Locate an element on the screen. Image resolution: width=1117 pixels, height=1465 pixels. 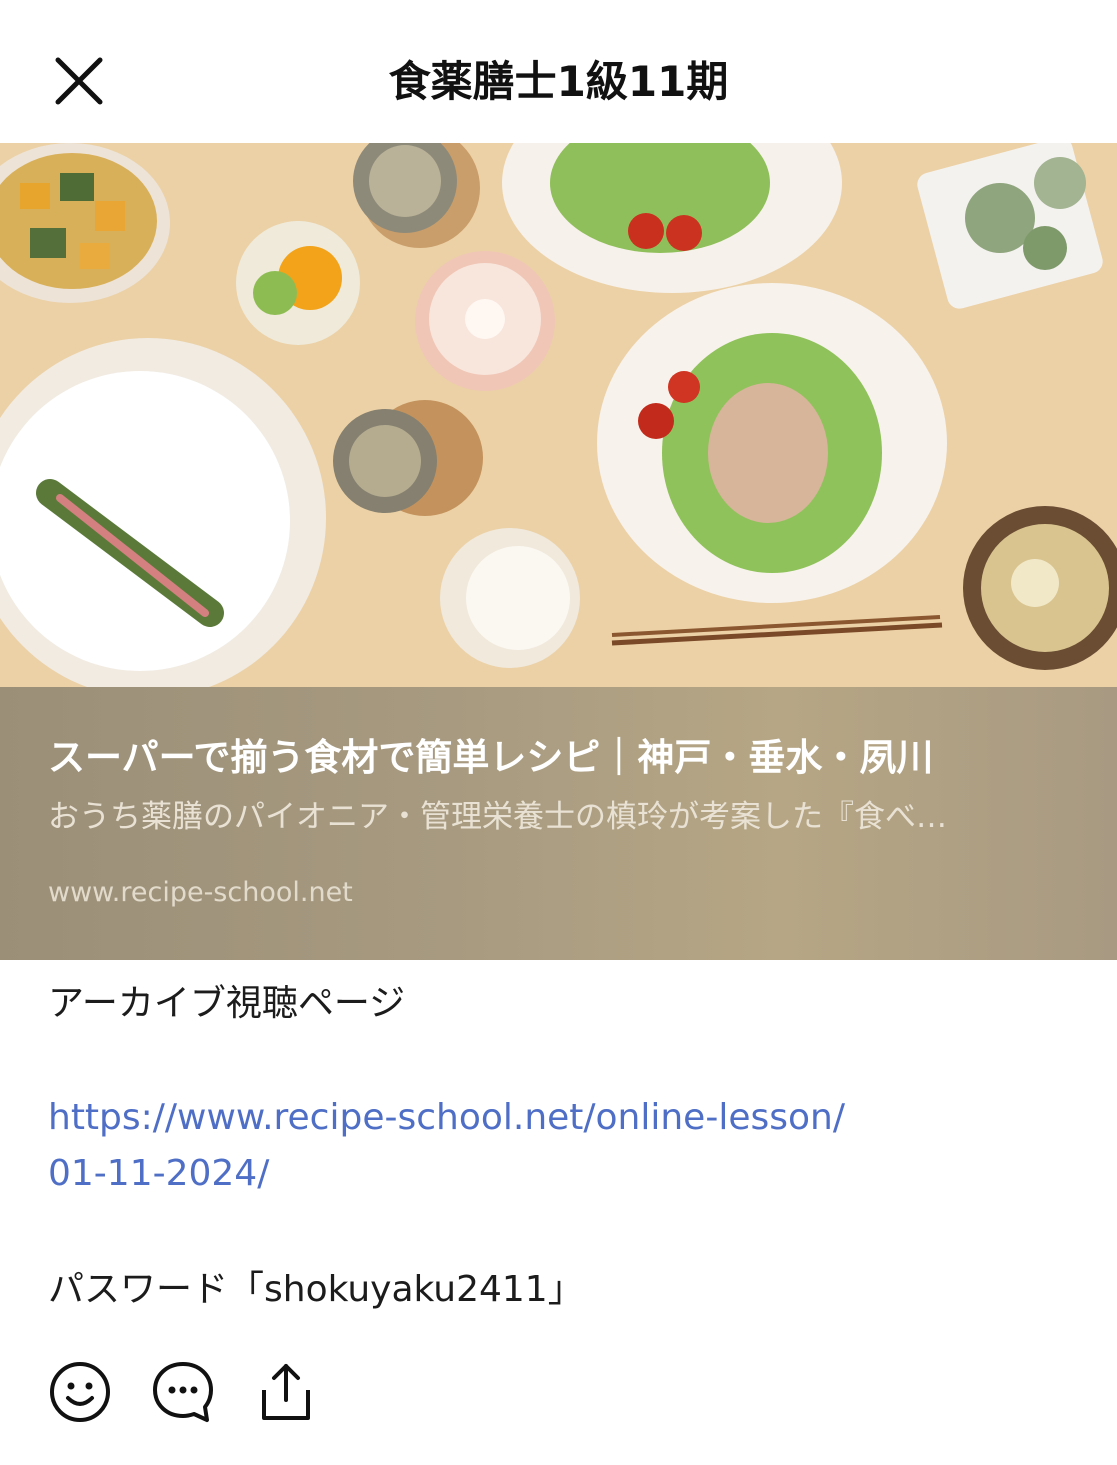
header-bar: 食薬膳士1級11期 is located at coordinates (558, 71).